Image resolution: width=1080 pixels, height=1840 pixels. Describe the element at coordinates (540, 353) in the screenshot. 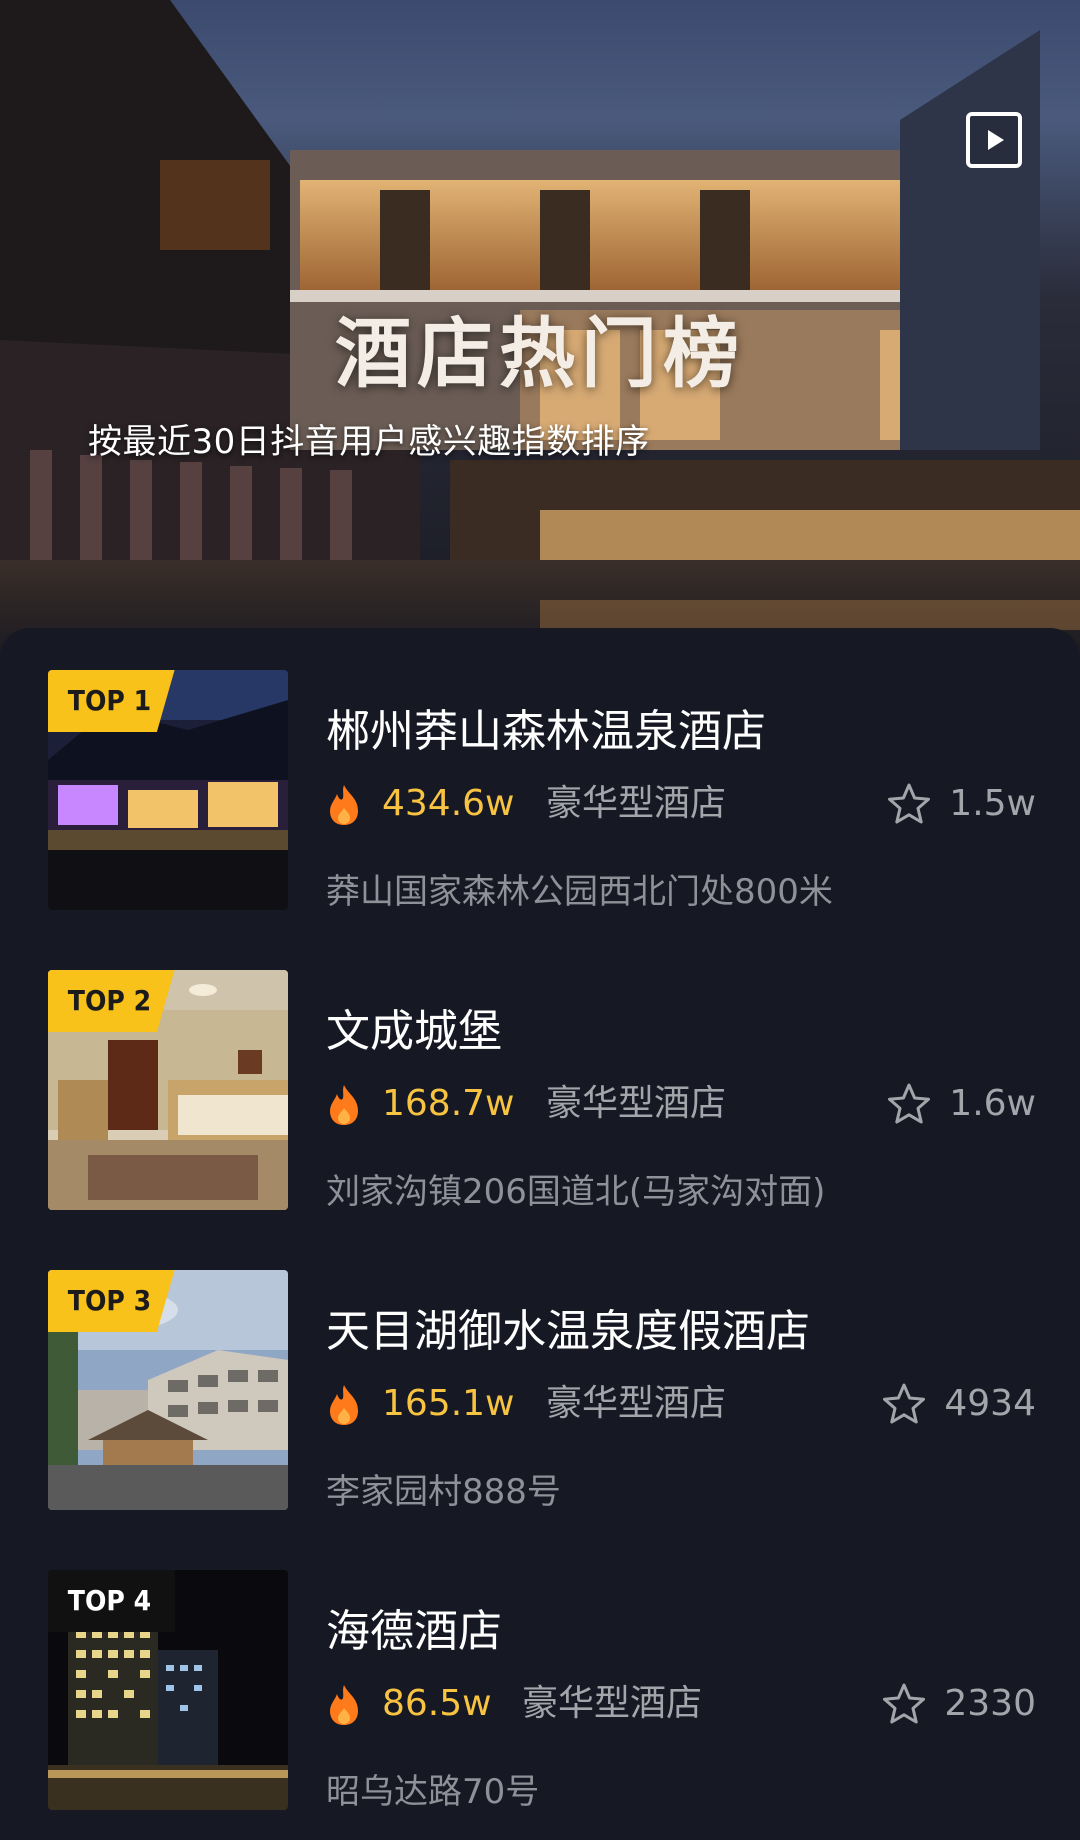

I see `page-title: 酒店热门榜` at that location.